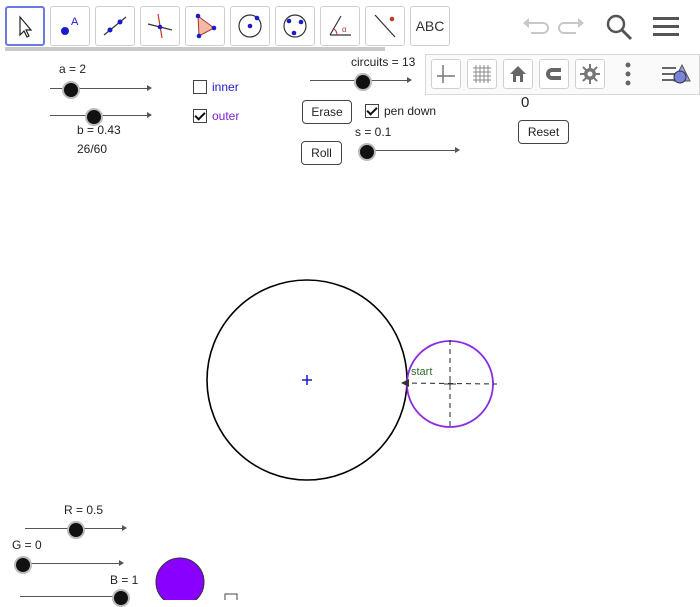  I want to click on hidden-checkbox-box, so click(231, 596).